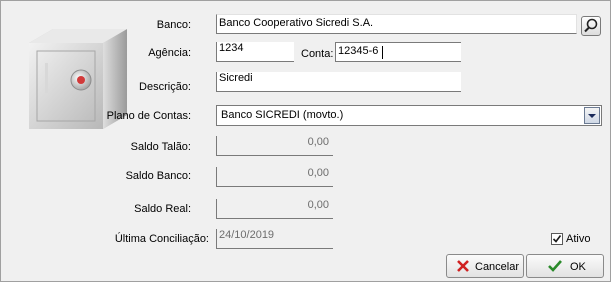  What do you see at coordinates (396, 24) in the screenshot?
I see `banco-field: Banco Cooperativo Sicredi S.A.` at bounding box center [396, 24].